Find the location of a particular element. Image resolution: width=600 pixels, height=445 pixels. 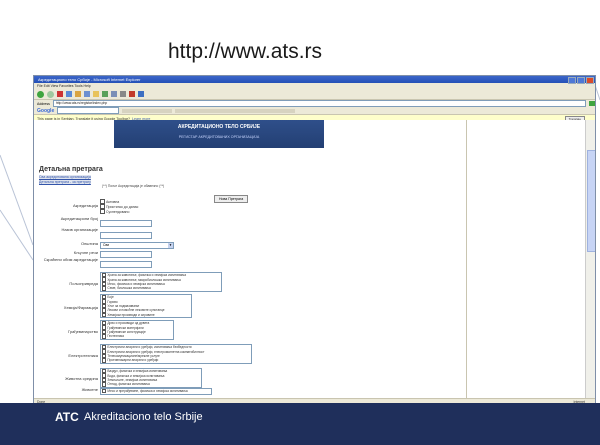

forward-icon is located at coordinates (50, 94).